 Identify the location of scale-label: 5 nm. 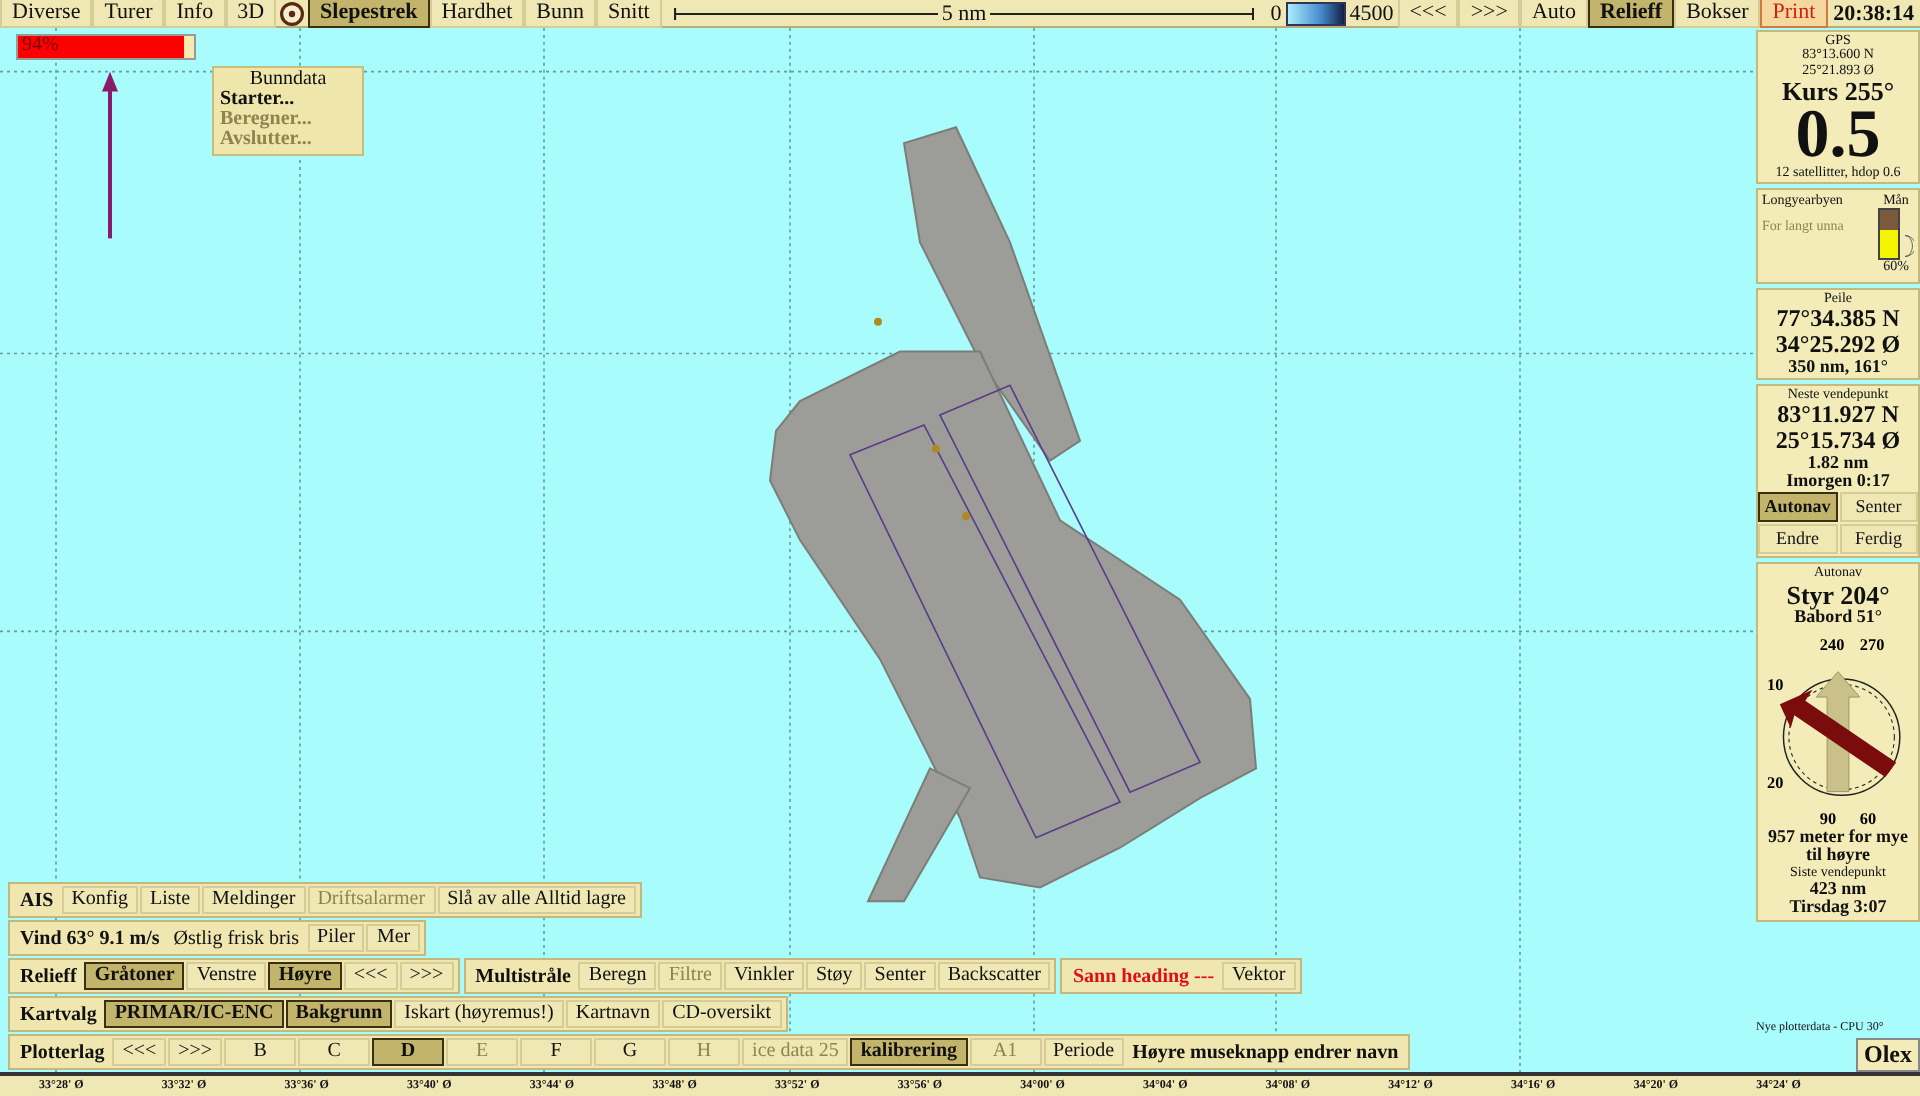
(964, 13).